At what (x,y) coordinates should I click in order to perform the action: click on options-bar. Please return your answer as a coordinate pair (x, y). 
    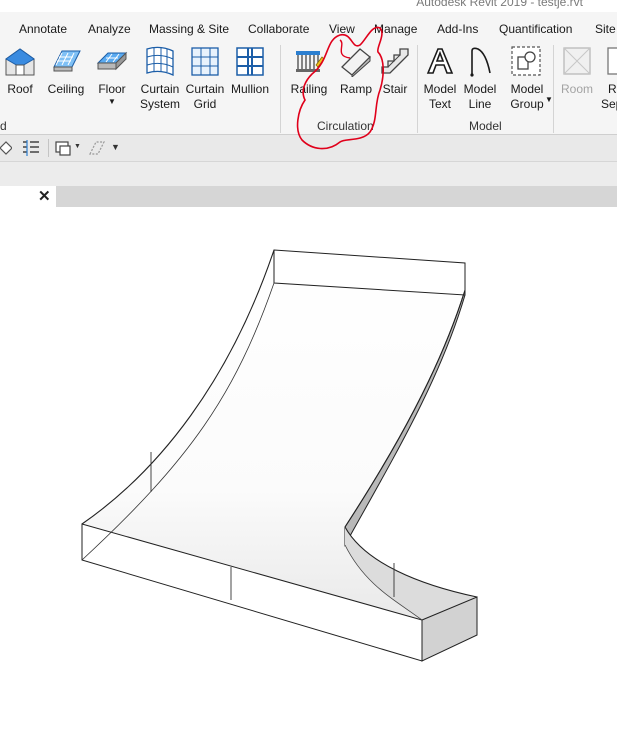
    Looking at the image, I should click on (308, 174).